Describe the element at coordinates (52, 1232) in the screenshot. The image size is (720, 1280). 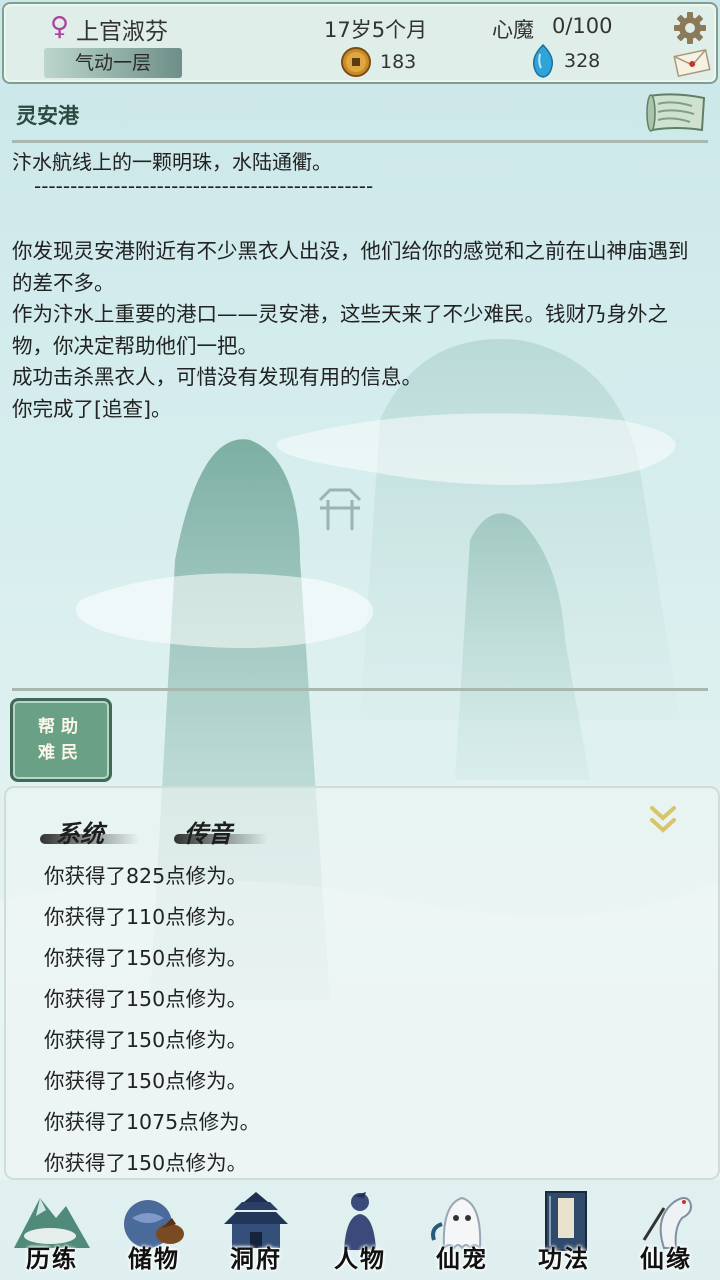
I see `nav-training: 历练` at that location.